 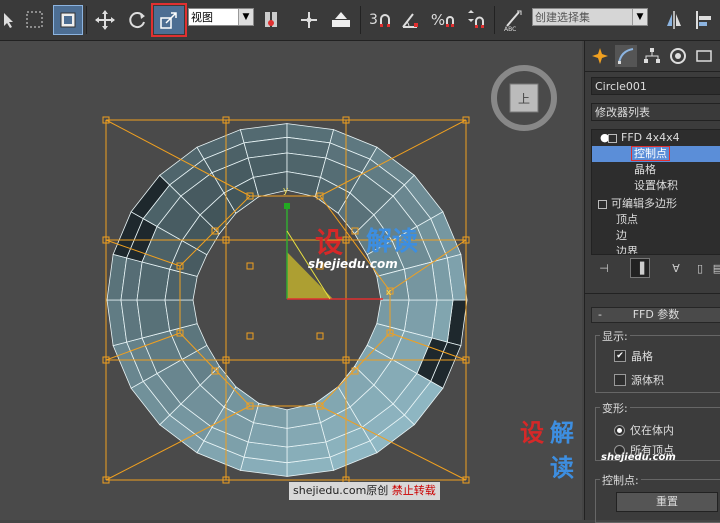 I want to click on rotate-icon, so click(x=137, y=20).